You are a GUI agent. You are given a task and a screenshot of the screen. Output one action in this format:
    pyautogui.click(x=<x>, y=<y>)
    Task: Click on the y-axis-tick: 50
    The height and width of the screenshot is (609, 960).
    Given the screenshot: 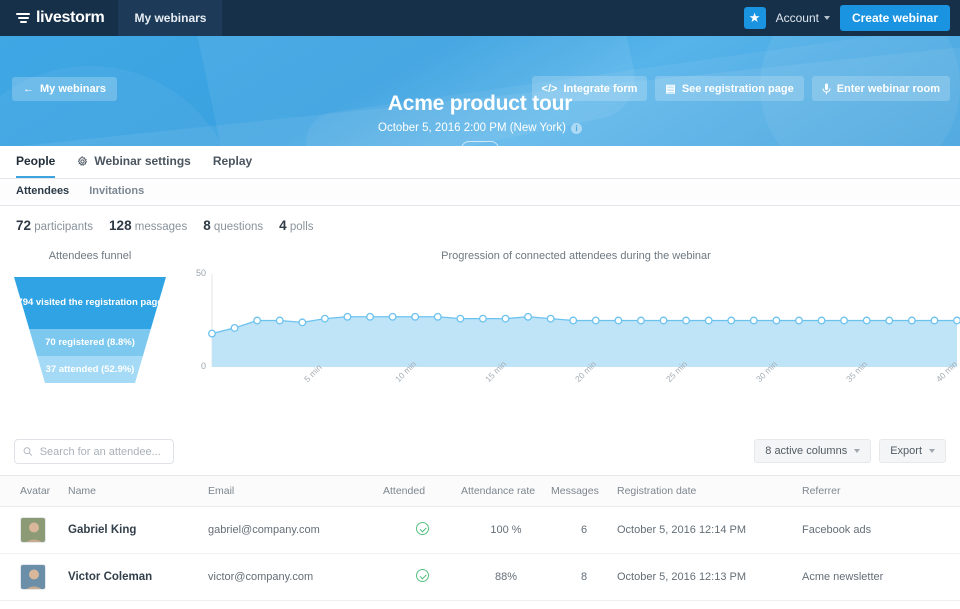 What is the action you would take?
    pyautogui.click(x=200, y=273)
    